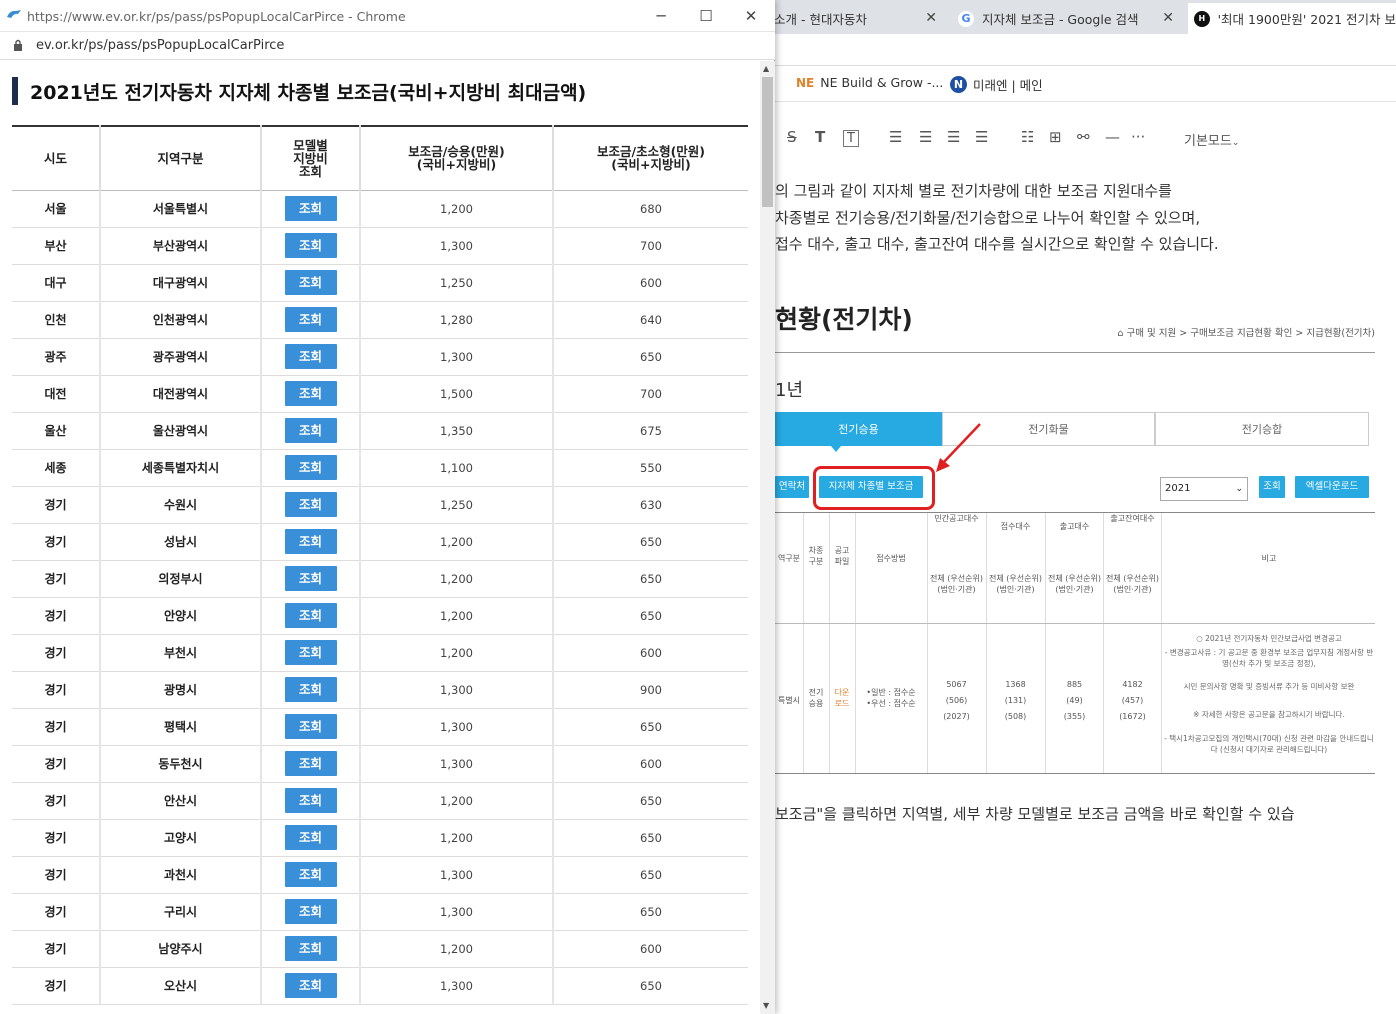  Describe the element at coordinates (767, 537) in the screenshot. I see `vertical-scrollbar: ▲ ▼` at that location.